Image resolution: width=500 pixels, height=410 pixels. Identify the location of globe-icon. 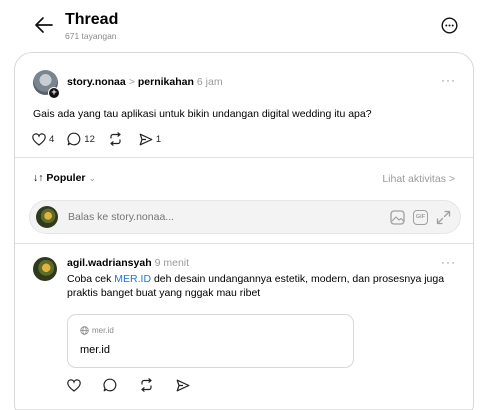
(86, 330).